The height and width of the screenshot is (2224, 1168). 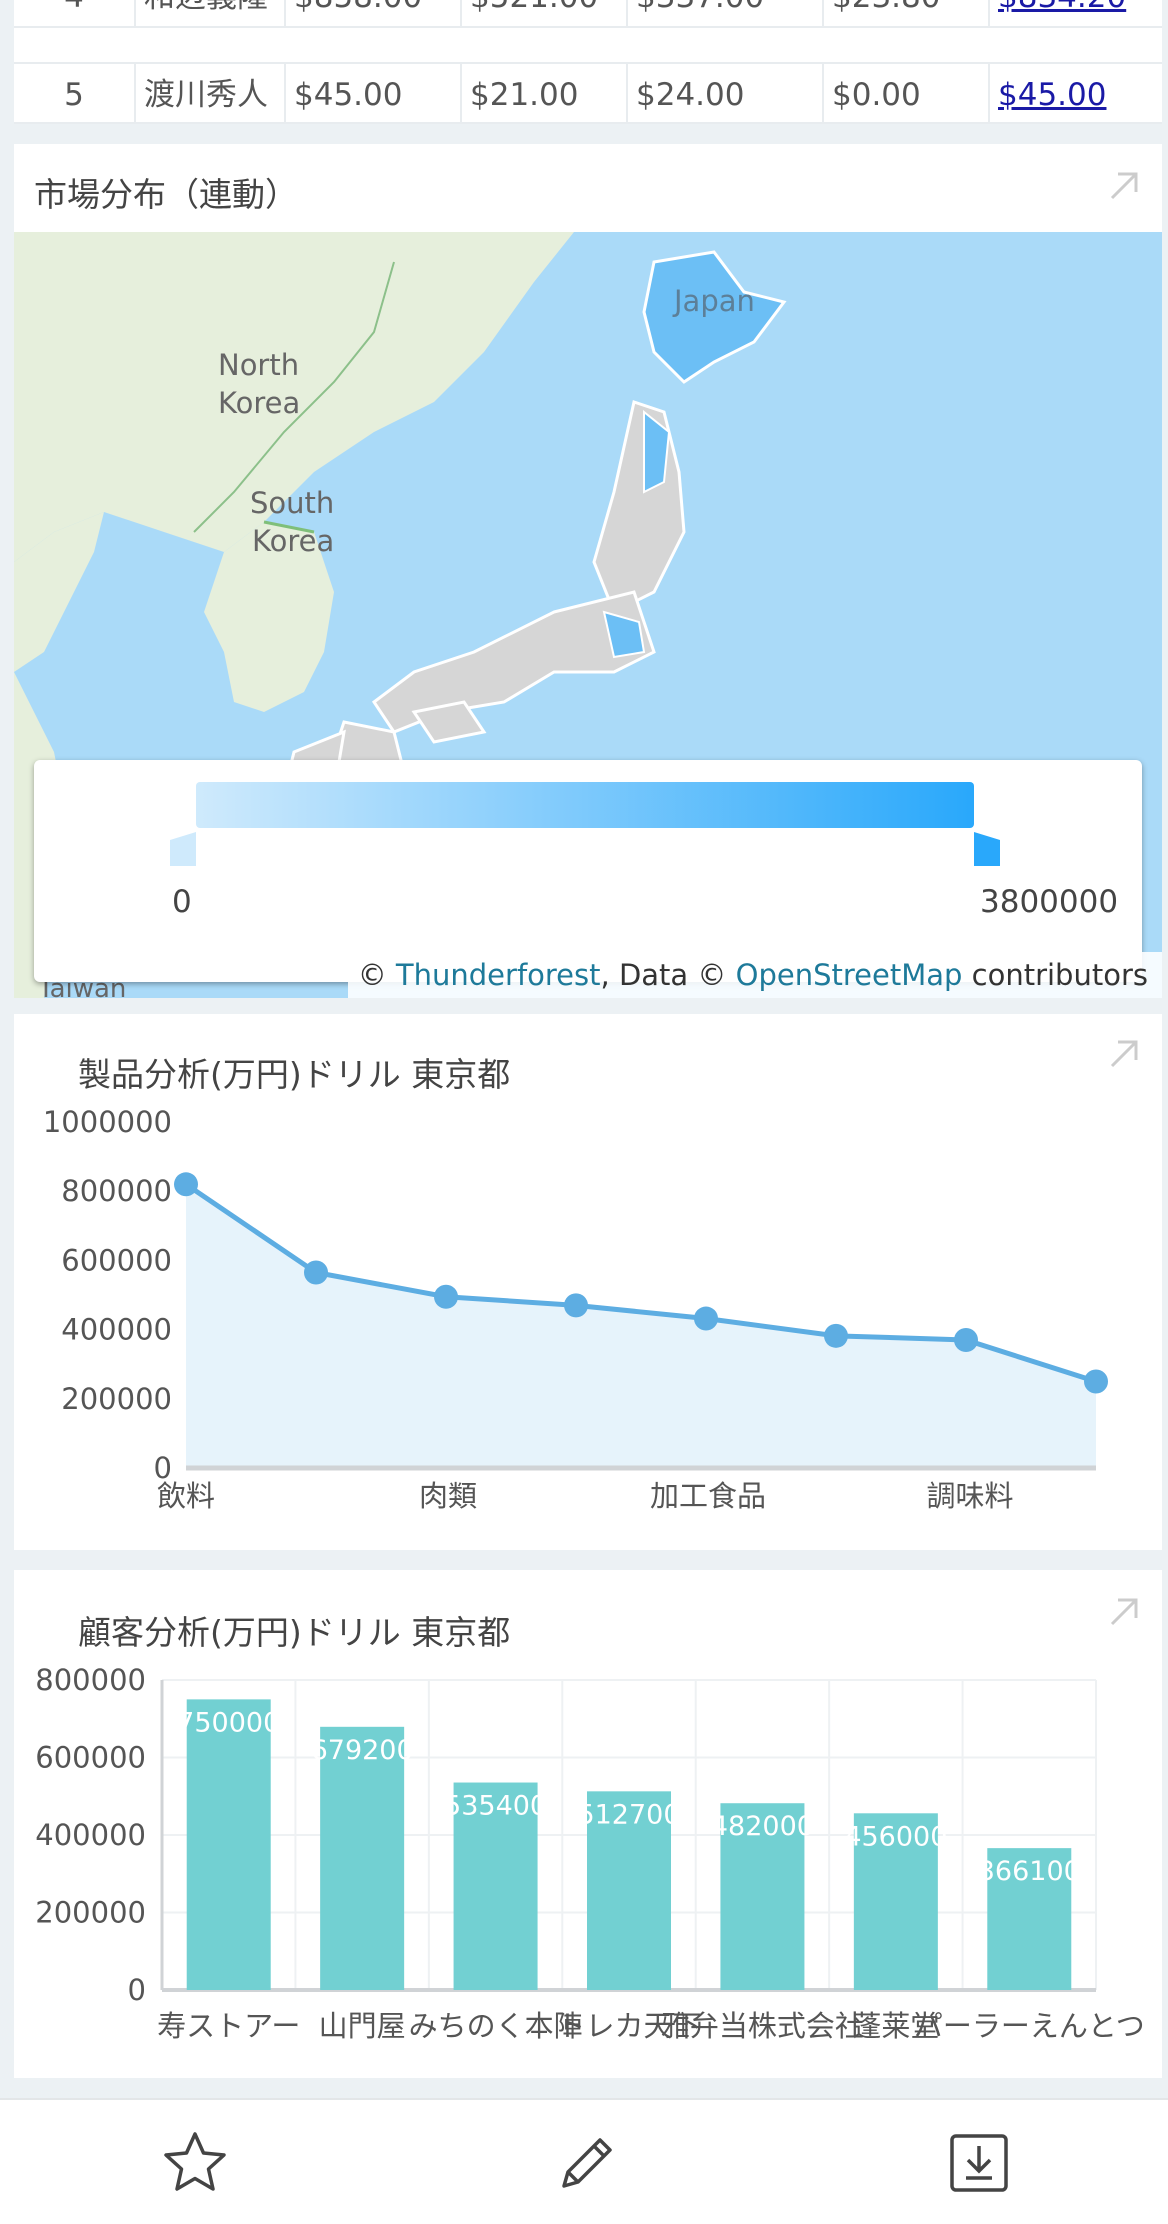 I want to click on x-tick-label: 山門屋, so click(x=362, y=2026).